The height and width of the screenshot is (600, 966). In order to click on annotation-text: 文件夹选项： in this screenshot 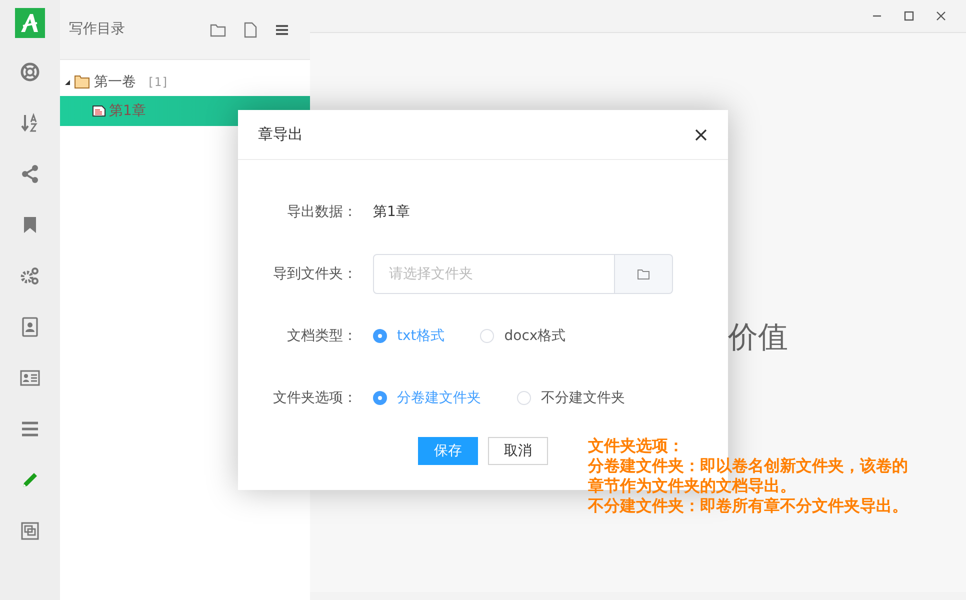, I will do `click(636, 446)`.